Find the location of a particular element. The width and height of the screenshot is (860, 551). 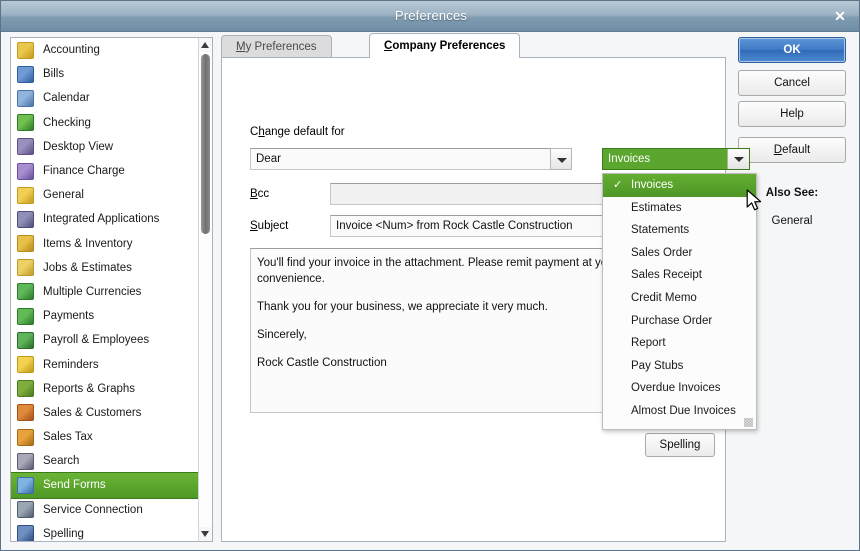

dropdown-option-label: Report is located at coordinates (648, 343).